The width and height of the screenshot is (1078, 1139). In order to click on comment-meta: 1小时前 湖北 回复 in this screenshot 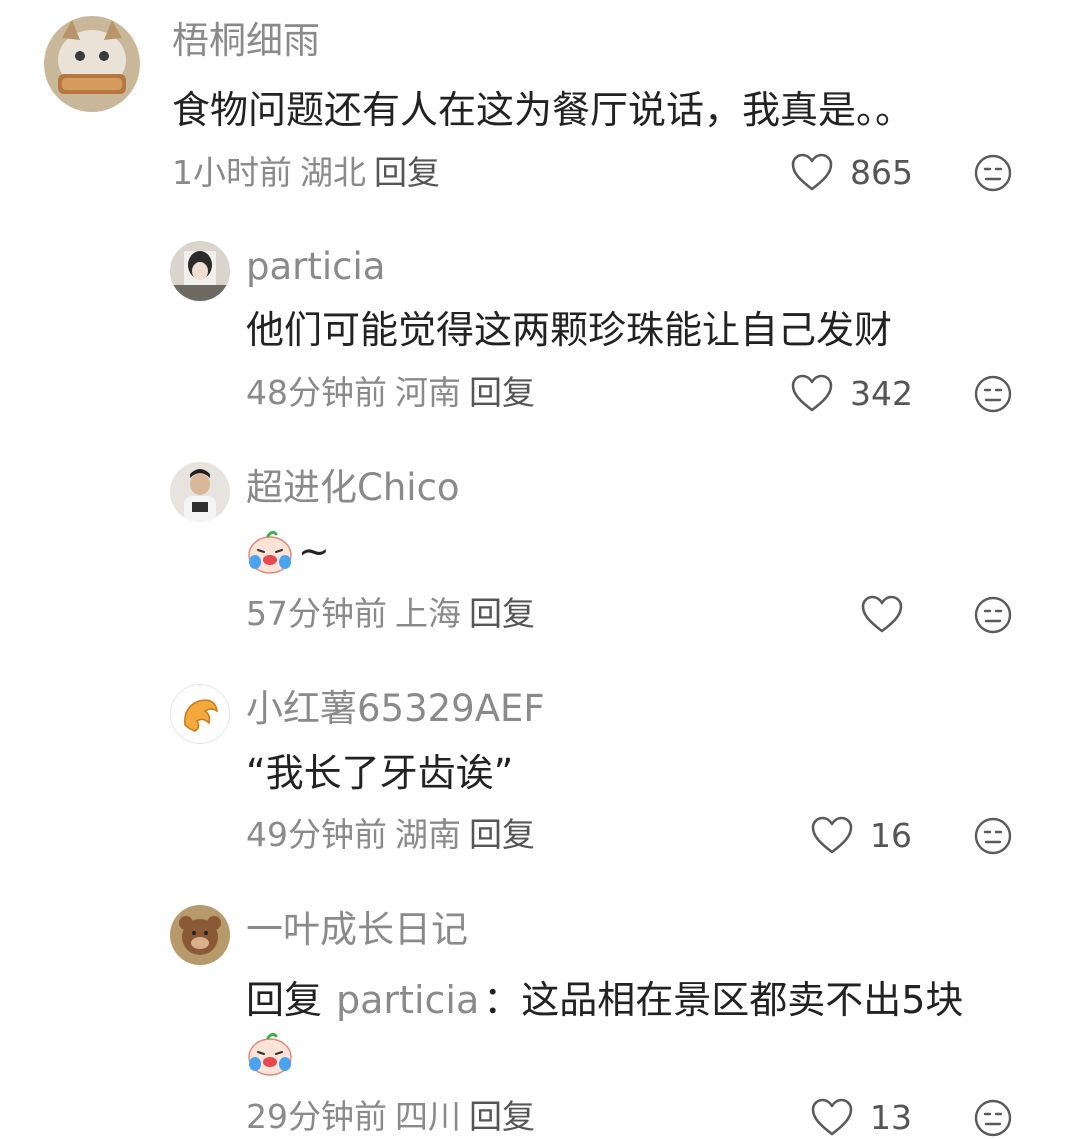, I will do `click(310, 172)`.